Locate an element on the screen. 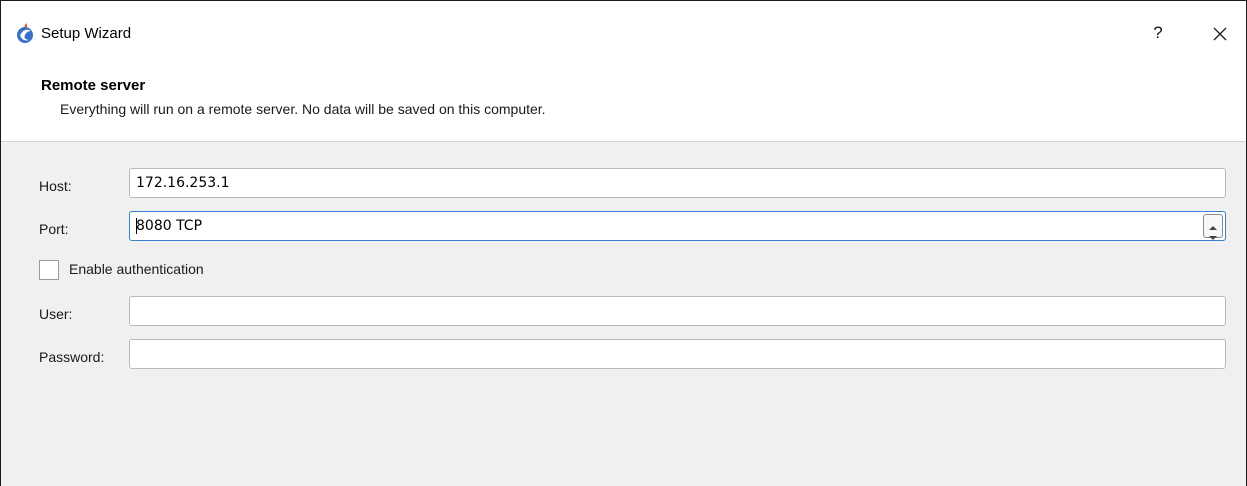 The width and height of the screenshot is (1247, 486). enable-authentication-checkbox is located at coordinates (49, 270).